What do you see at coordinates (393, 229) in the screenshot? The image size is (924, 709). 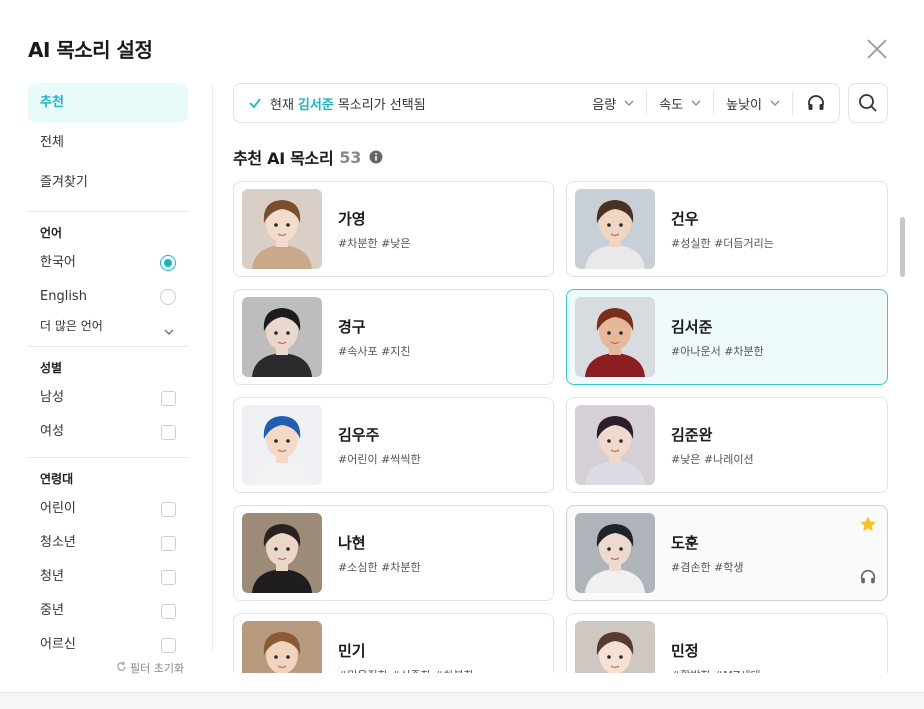 I see `voice-card: 가영 #차분한 #낮은` at bounding box center [393, 229].